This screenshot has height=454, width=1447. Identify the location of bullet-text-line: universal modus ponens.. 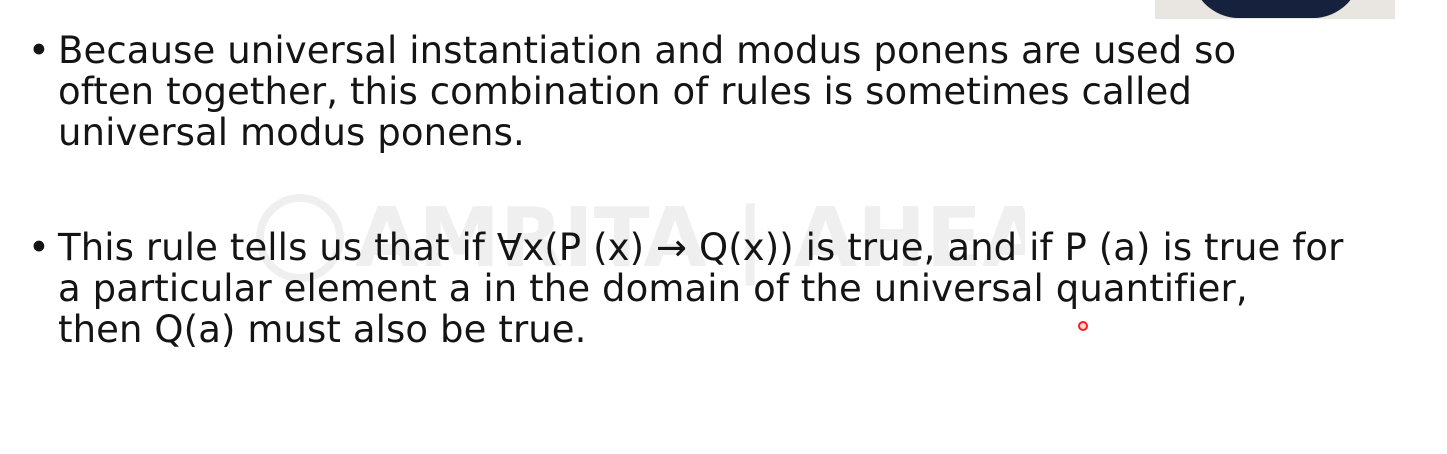
(291, 132).